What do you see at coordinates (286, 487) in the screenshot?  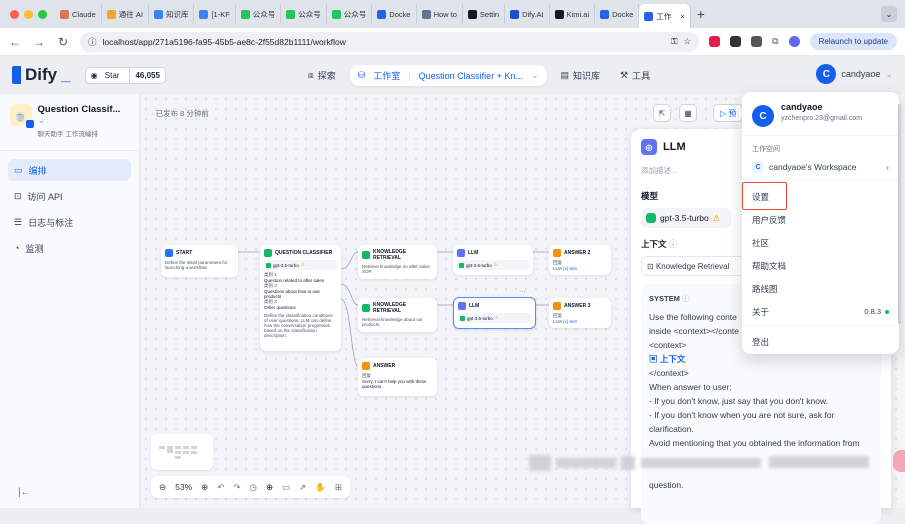 I see `add-note-icon: ▭` at bounding box center [286, 487].